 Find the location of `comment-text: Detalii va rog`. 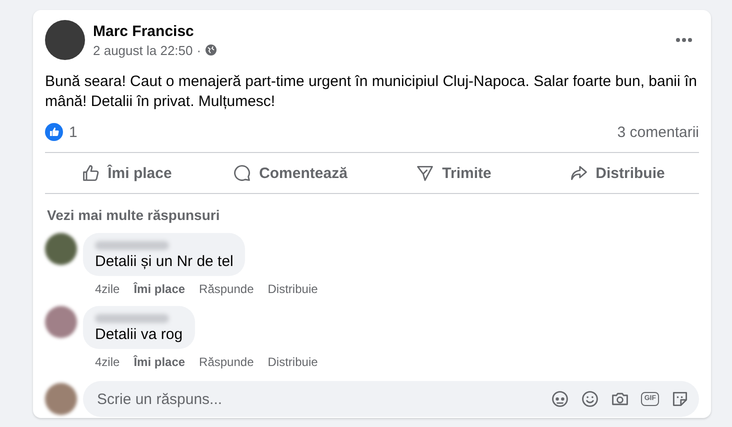

comment-text: Detalii va rog is located at coordinates (139, 334).